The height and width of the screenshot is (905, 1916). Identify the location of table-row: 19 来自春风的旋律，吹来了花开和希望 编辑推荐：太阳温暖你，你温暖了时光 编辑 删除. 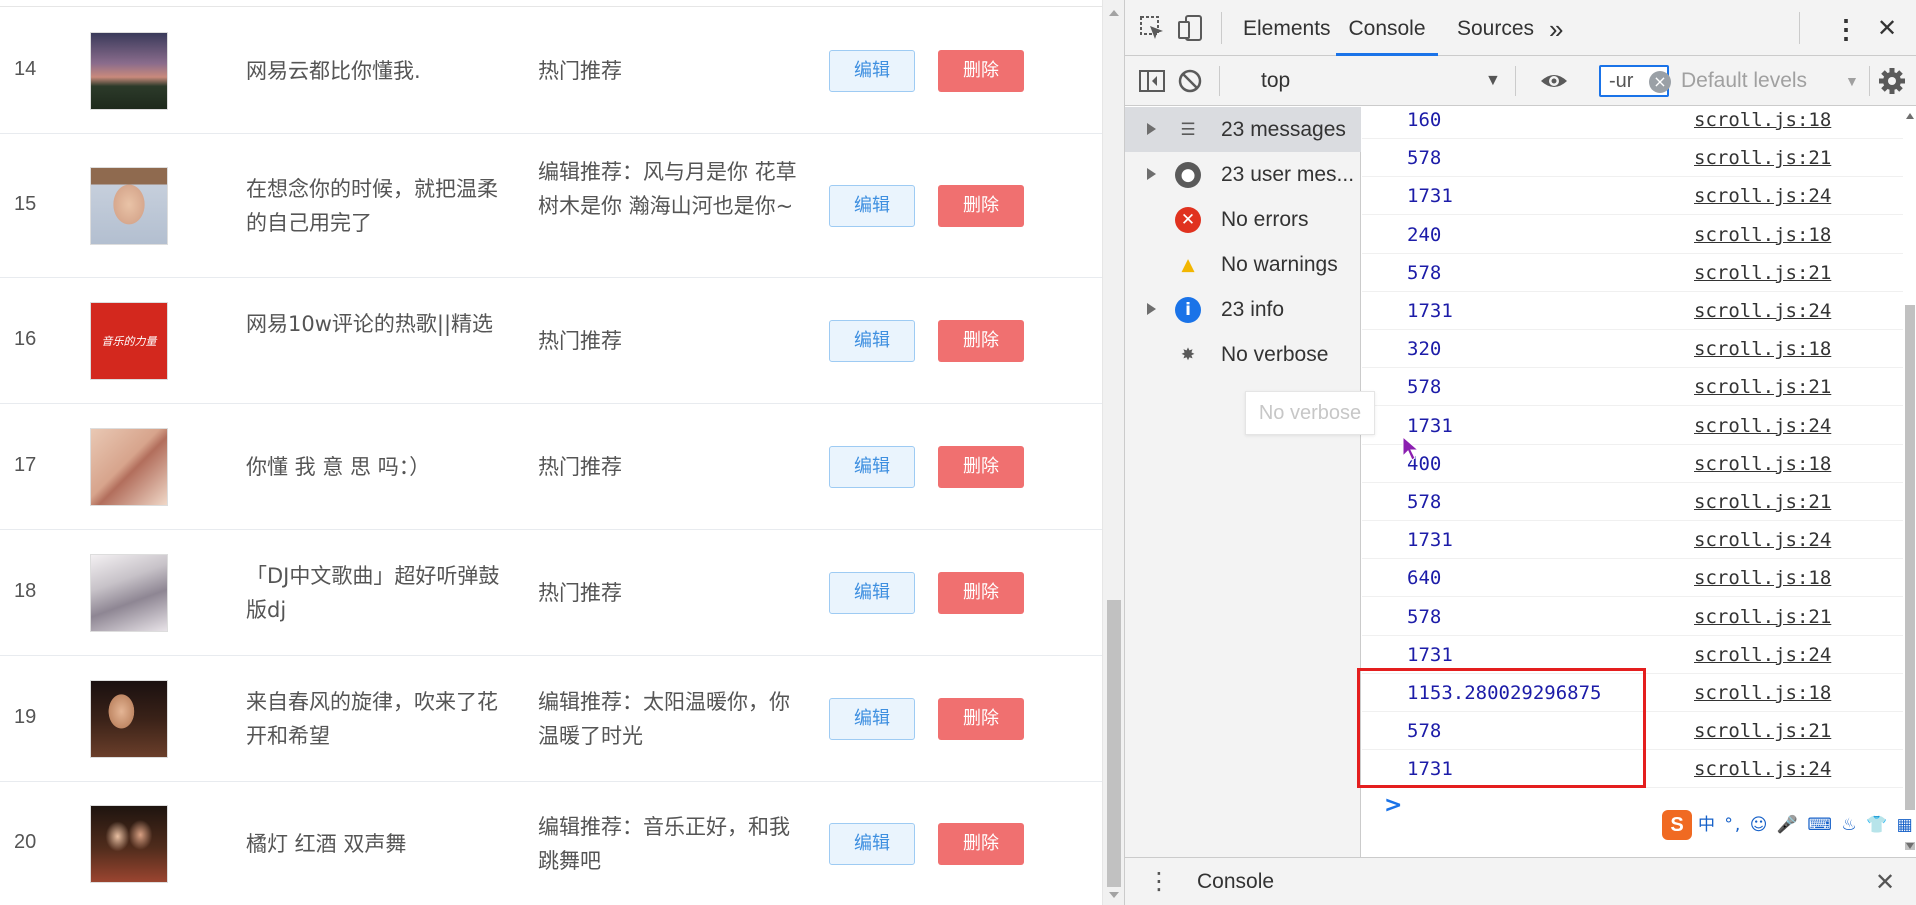
(551, 719).